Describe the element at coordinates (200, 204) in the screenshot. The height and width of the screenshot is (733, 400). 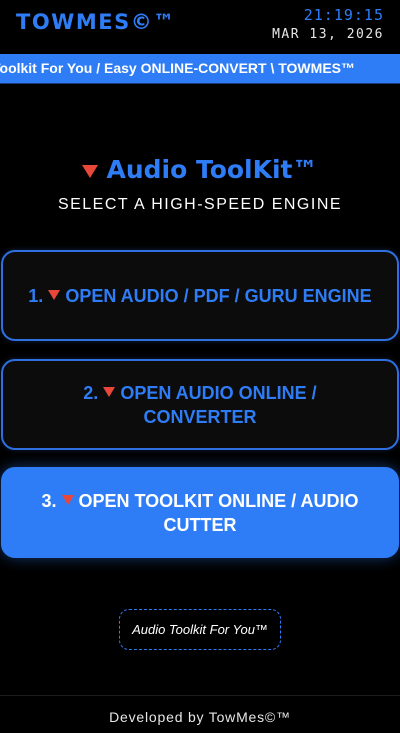
I see `page-subtitle: SELECT A HIGH-SPEED ENGINE` at that location.